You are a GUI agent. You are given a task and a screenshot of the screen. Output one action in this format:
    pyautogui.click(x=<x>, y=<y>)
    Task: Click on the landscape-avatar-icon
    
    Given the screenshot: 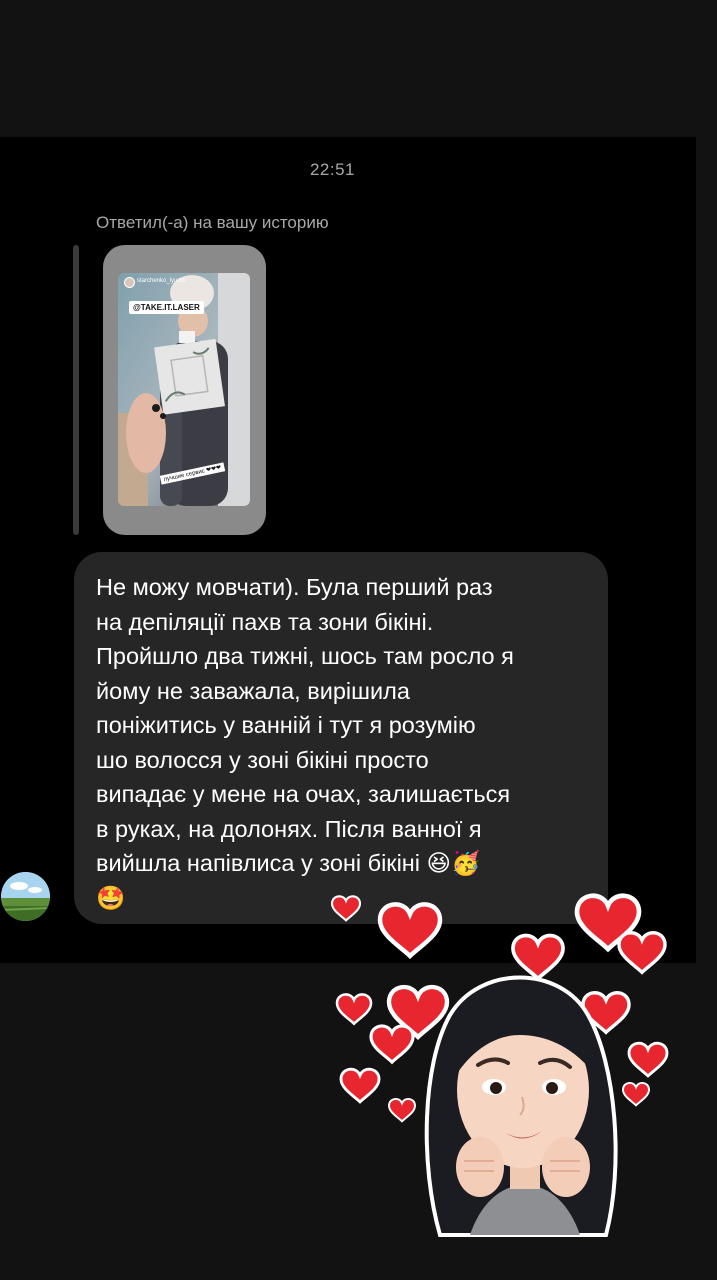 What is the action you would take?
    pyautogui.click(x=25, y=896)
    